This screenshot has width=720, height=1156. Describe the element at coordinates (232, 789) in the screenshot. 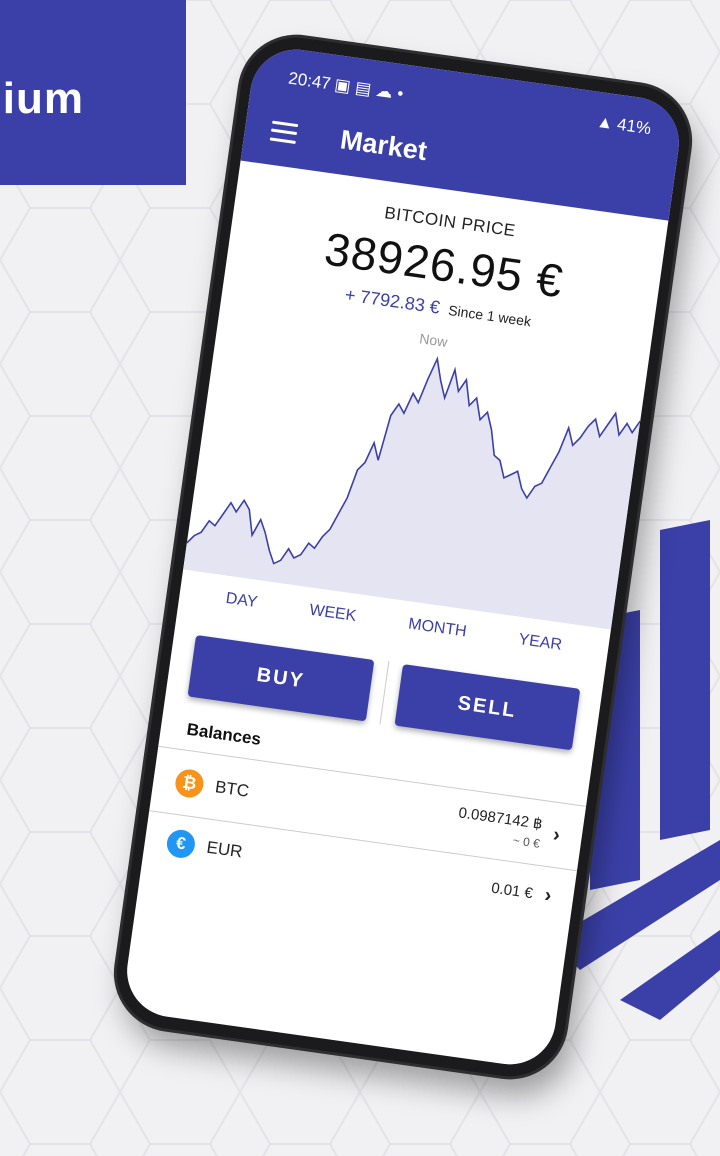

I see `balance-name: BTC` at that location.